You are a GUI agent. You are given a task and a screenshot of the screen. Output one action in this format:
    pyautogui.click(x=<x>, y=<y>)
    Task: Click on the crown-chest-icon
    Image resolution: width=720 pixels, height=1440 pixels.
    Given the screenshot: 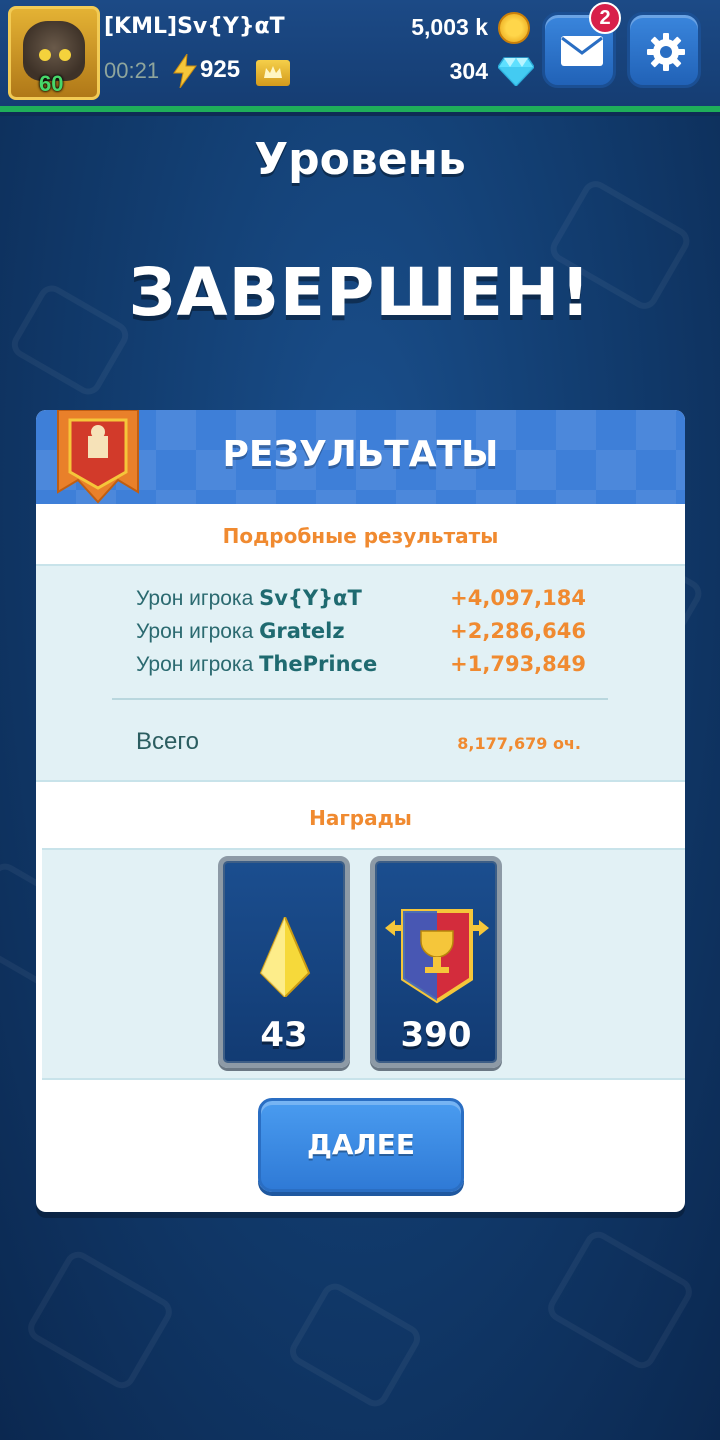 What is the action you would take?
    pyautogui.click(x=273, y=73)
    